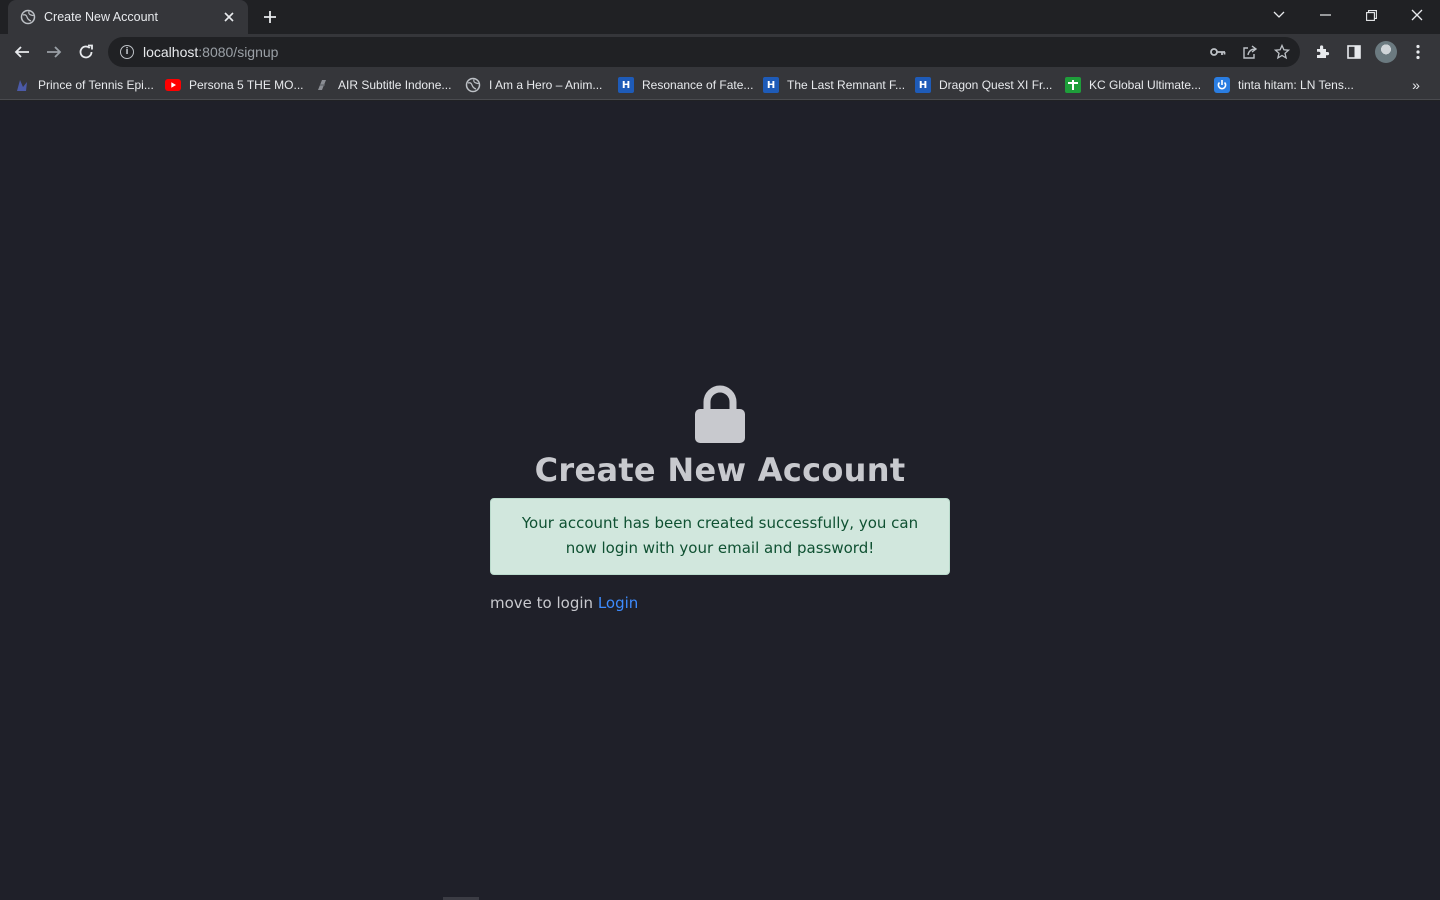 Image resolution: width=1440 pixels, height=900 pixels. Describe the element at coordinates (210, 52) in the screenshot. I see `url-text: localhost:8080/signup` at that location.